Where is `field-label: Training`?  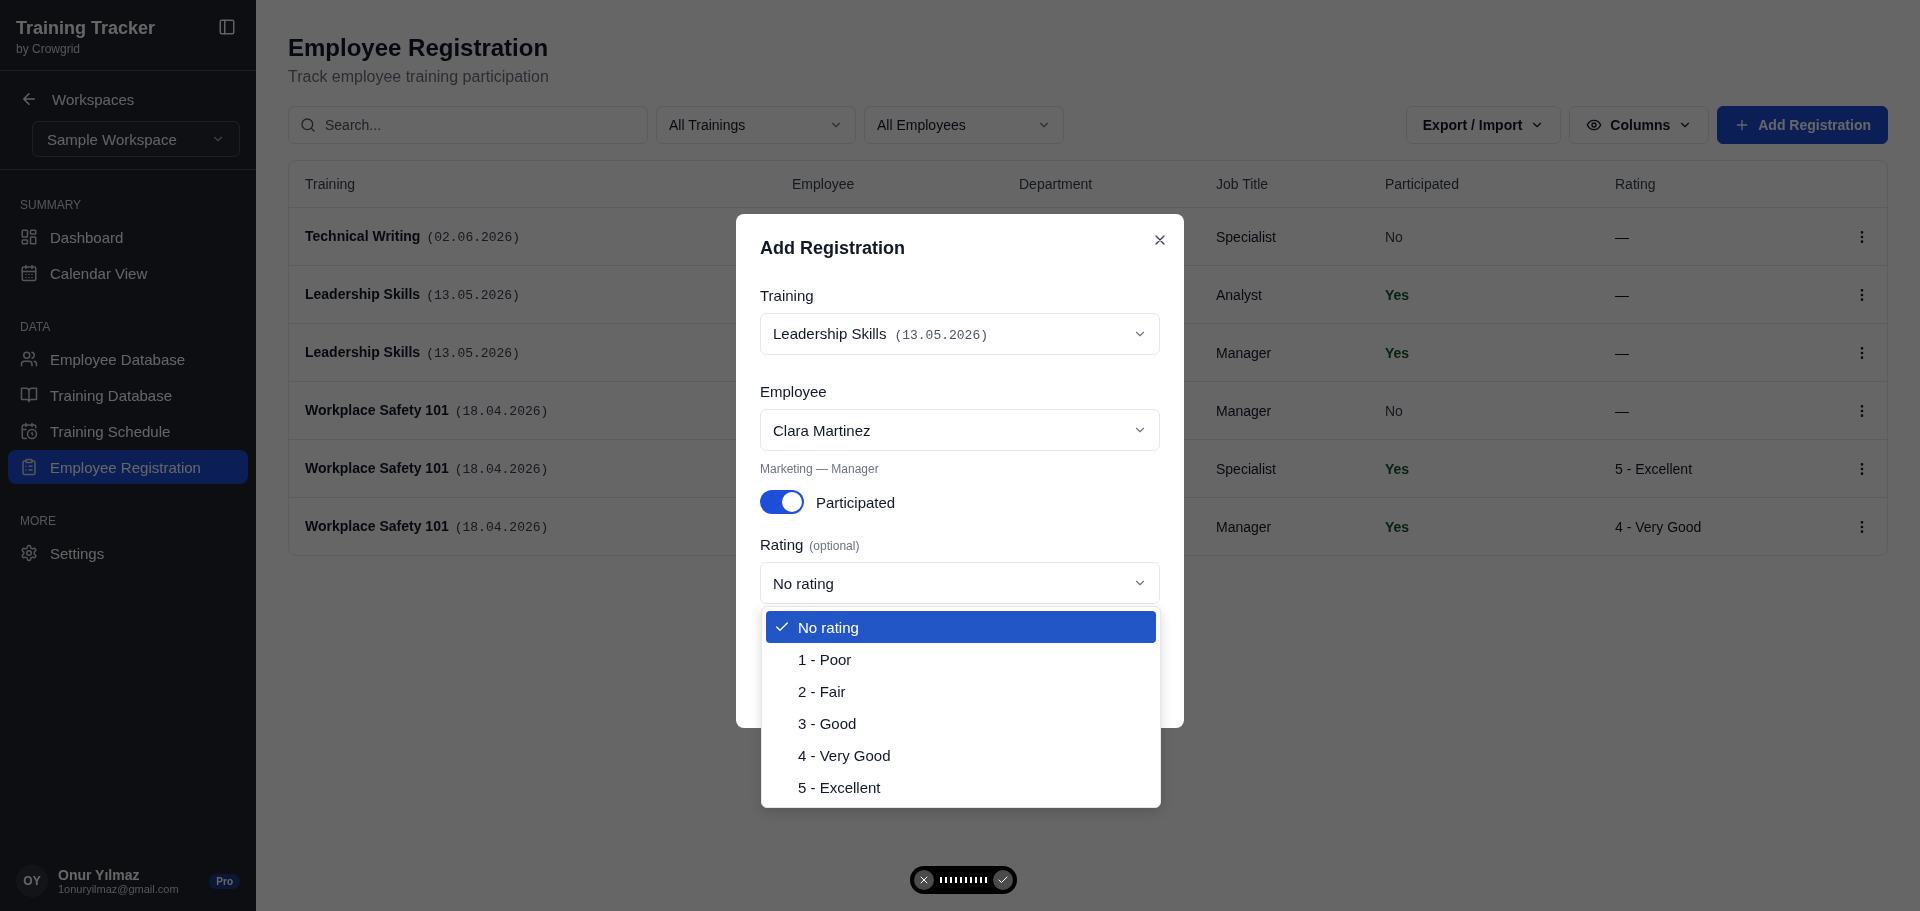 field-label: Training is located at coordinates (787, 295).